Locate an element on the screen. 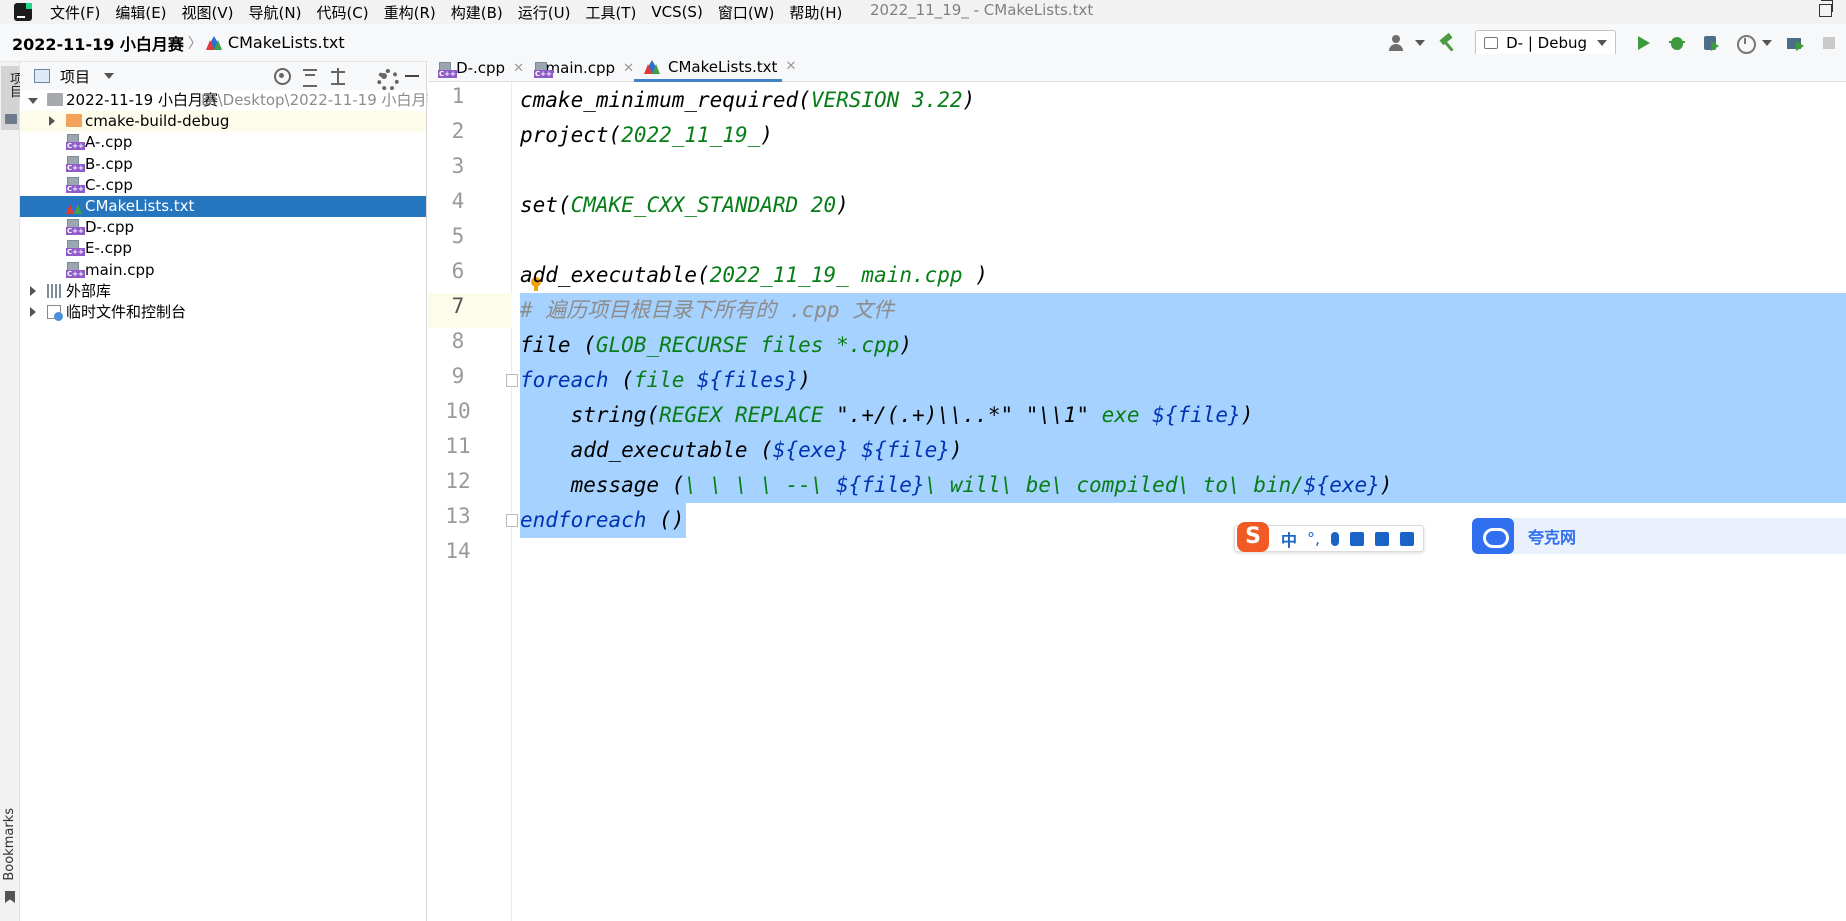 This screenshot has width=1846, height=921. tree-item-d-cpp: D-.cpp is located at coordinates (223, 227).